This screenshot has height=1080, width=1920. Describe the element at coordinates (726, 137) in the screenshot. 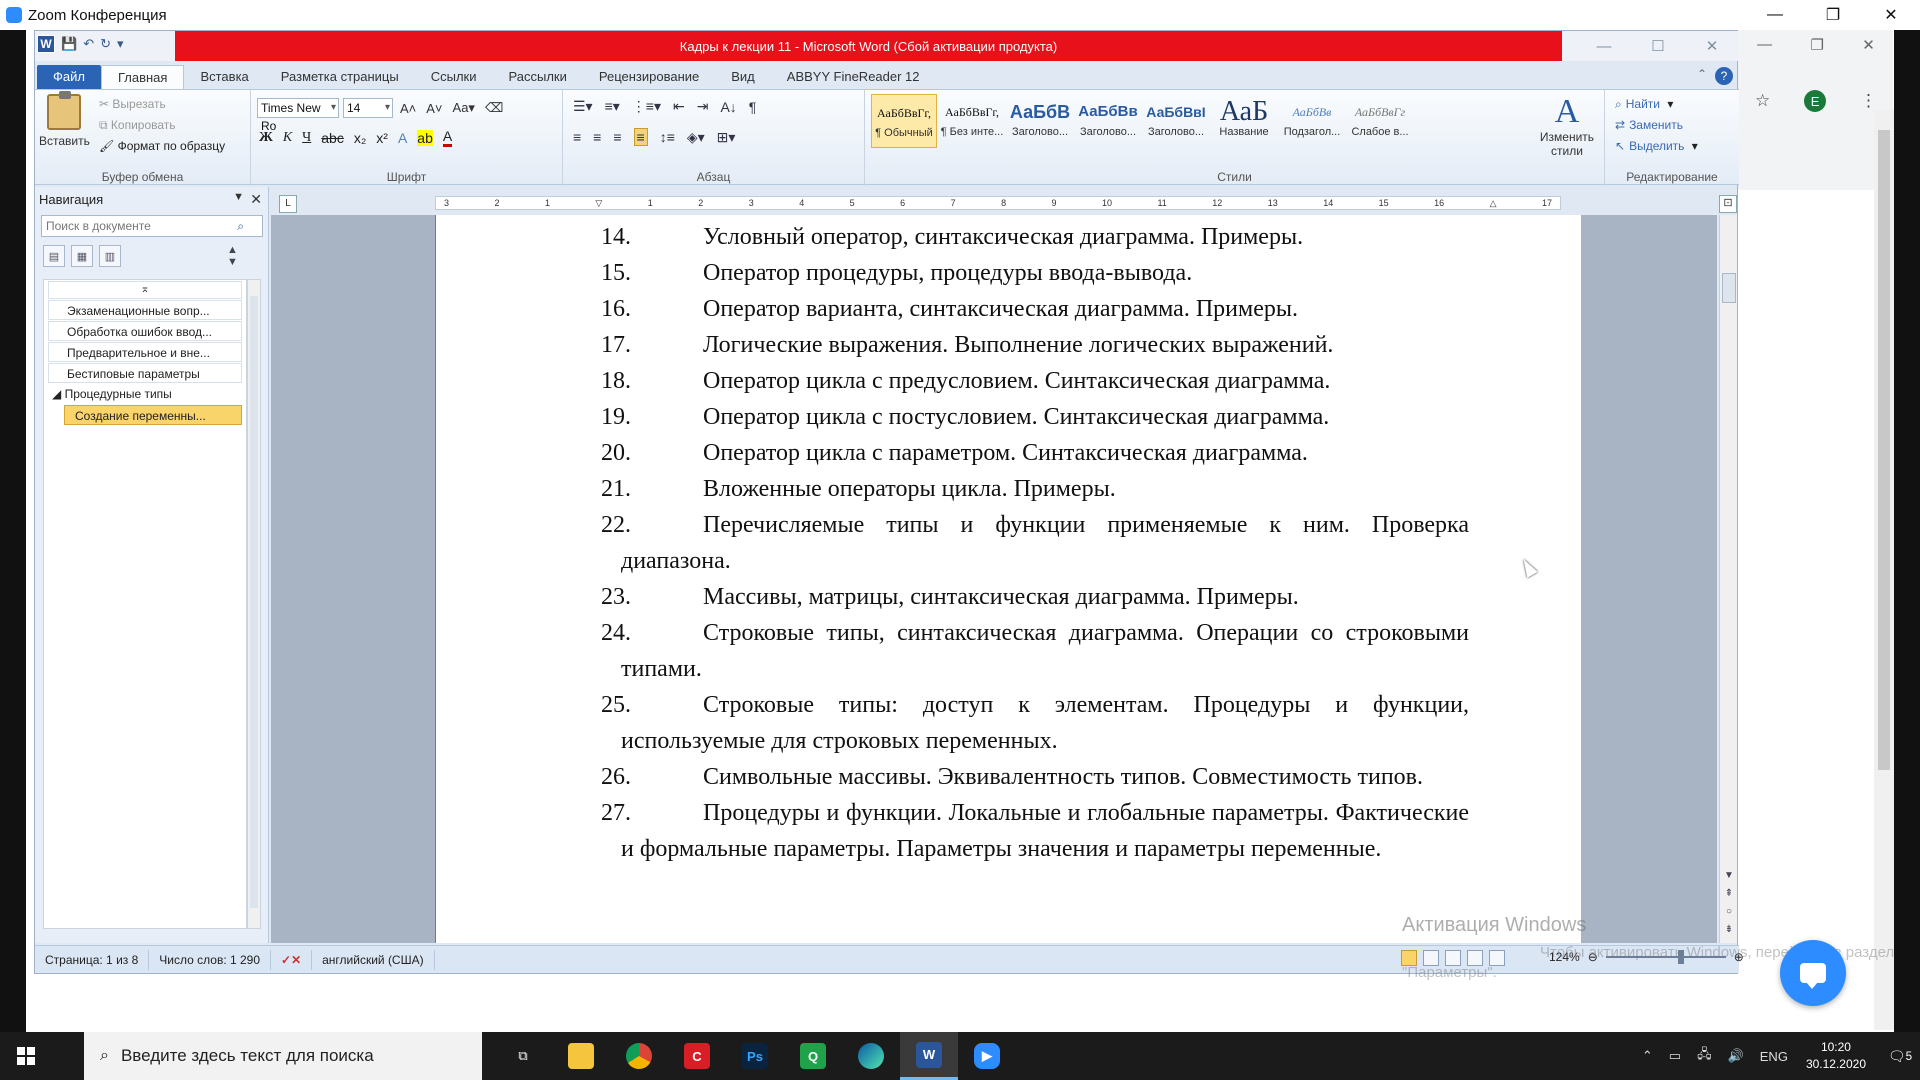

I see `borders-icon: ⊞▾` at that location.